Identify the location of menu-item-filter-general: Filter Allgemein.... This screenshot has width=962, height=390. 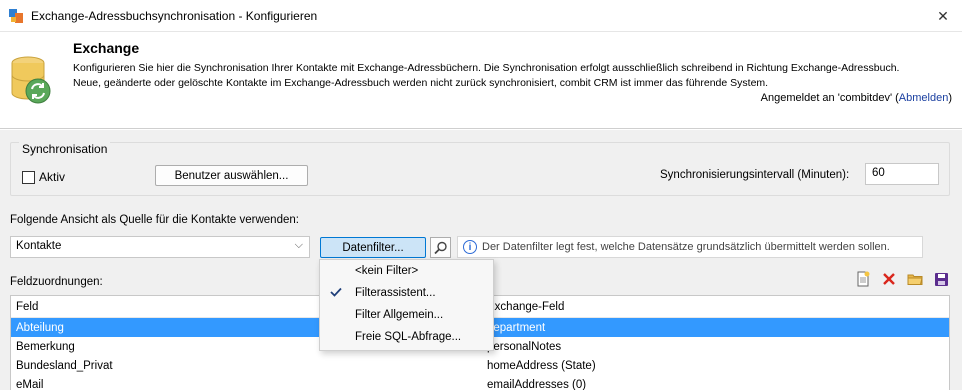
(406, 315).